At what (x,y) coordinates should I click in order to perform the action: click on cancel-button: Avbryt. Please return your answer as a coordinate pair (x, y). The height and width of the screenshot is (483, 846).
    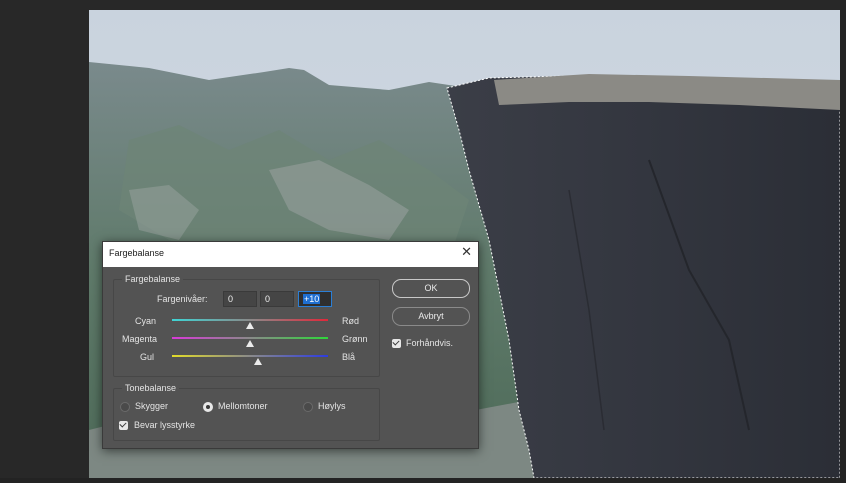
    Looking at the image, I should click on (431, 316).